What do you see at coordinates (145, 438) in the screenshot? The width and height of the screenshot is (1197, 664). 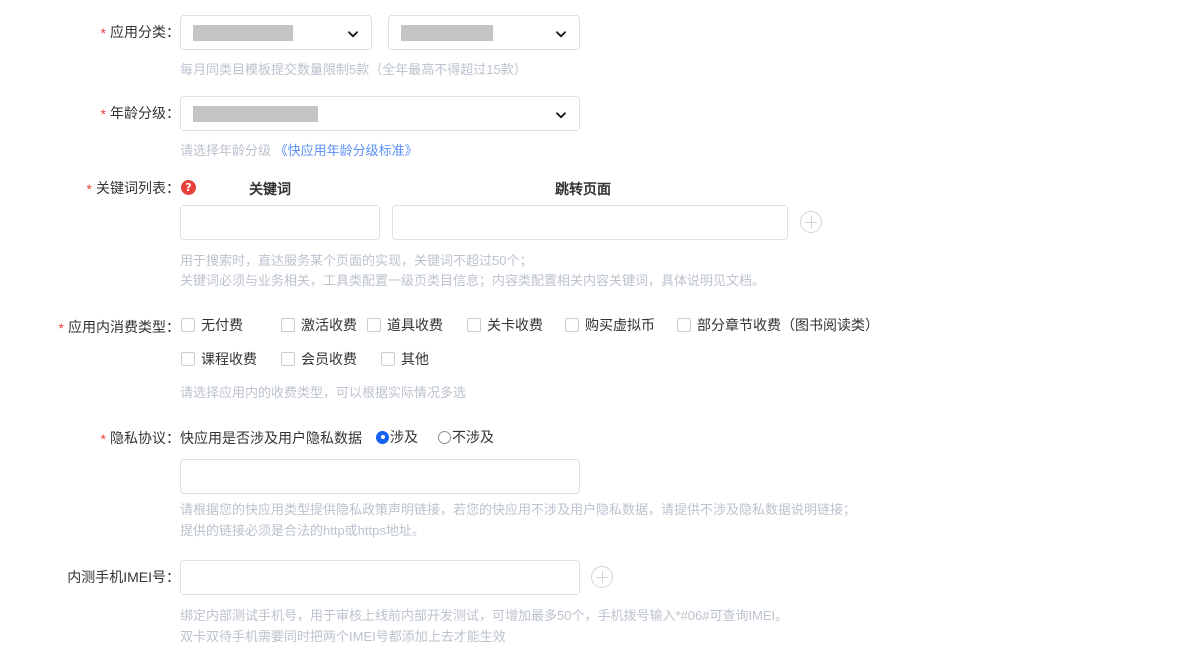 I see `privacy-policy-label-text: 隐私协议：` at bounding box center [145, 438].